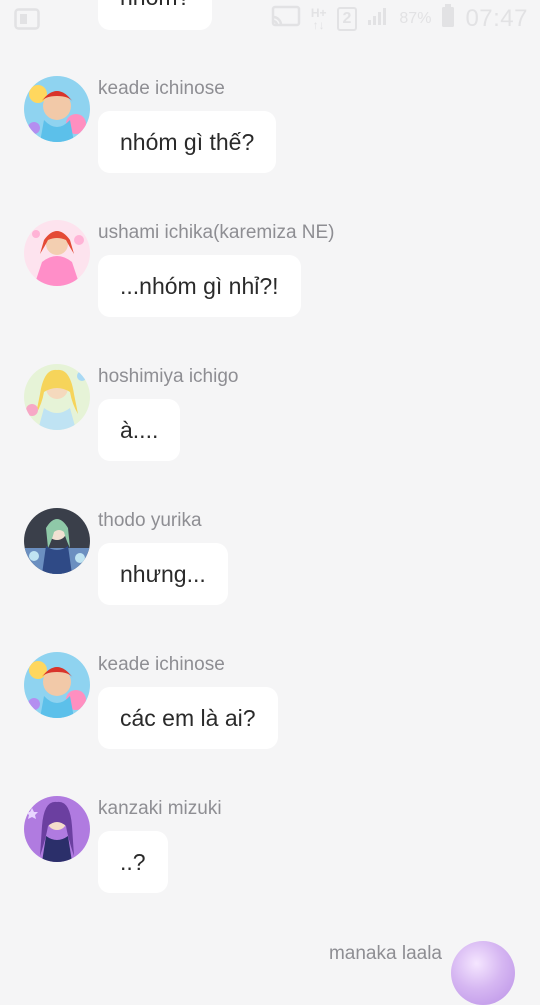  Describe the element at coordinates (448, 18) in the screenshot. I see `battery-icon` at that location.